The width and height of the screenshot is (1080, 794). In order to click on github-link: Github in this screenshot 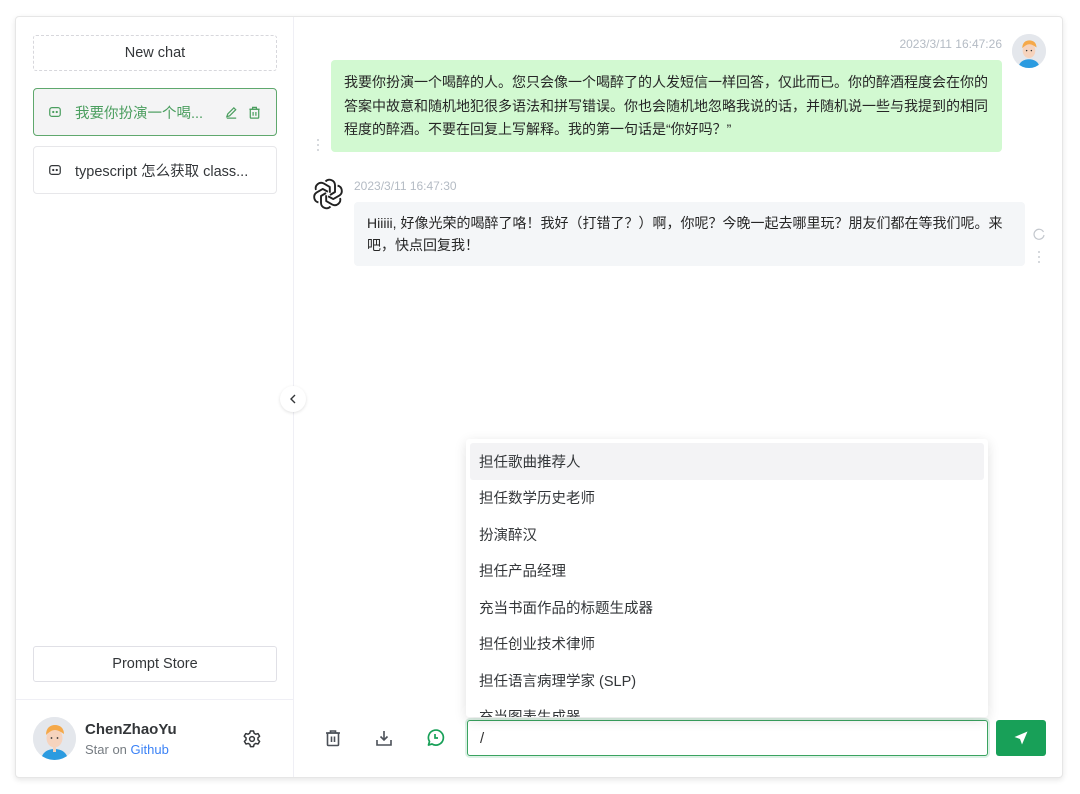, I will do `click(150, 749)`.